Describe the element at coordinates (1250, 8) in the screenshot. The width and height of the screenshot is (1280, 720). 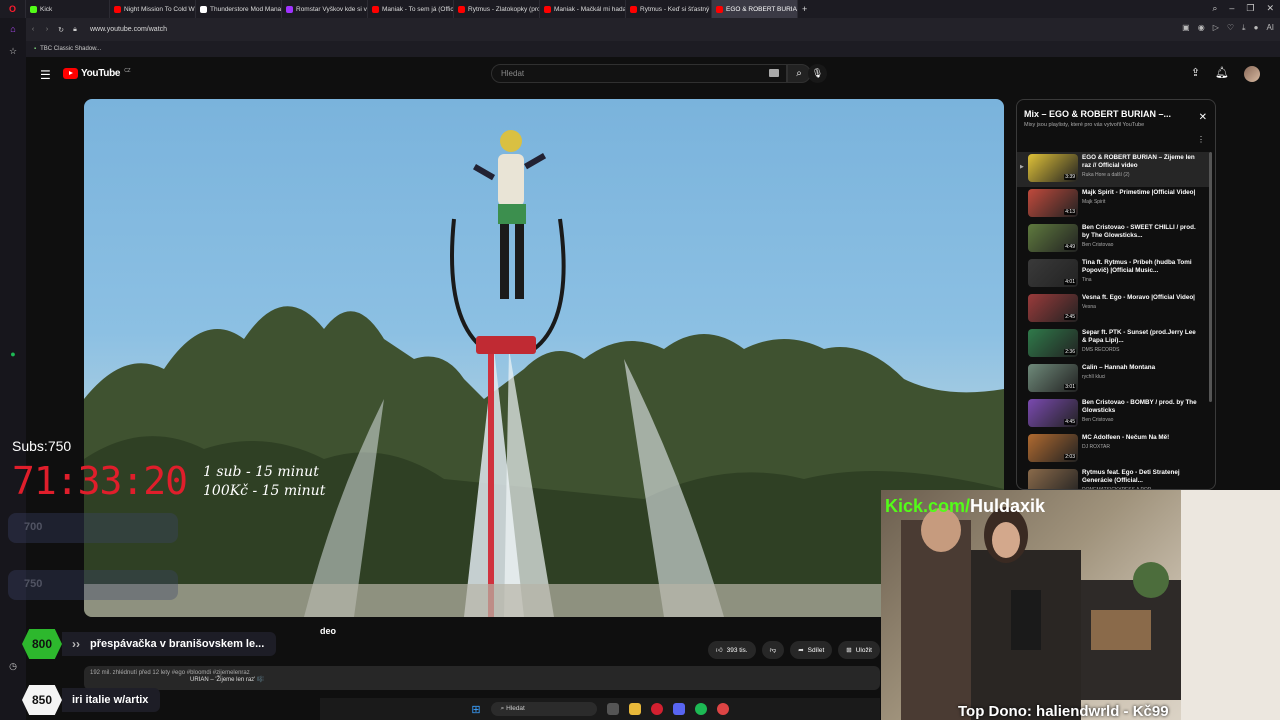
I see `maximize-button: ❐` at that location.